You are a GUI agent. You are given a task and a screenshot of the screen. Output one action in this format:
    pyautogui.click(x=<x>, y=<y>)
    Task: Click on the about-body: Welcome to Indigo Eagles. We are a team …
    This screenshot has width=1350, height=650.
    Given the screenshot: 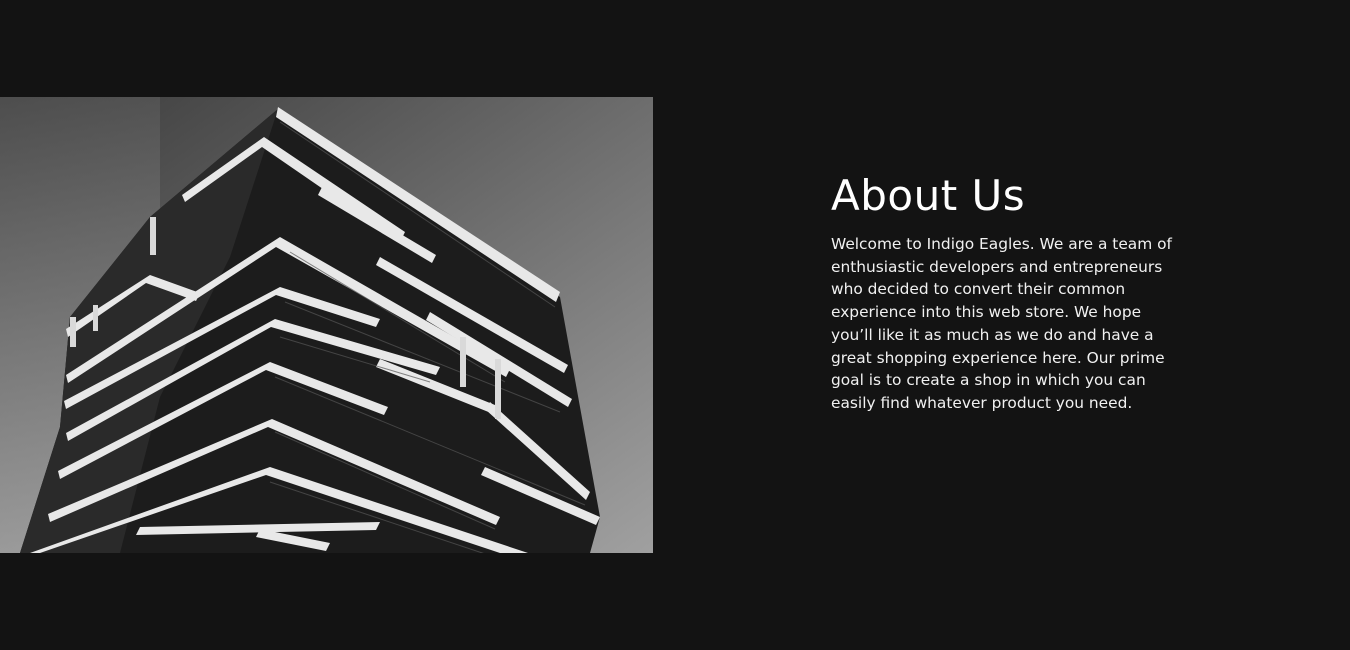 What is the action you would take?
    pyautogui.click(x=1001, y=323)
    